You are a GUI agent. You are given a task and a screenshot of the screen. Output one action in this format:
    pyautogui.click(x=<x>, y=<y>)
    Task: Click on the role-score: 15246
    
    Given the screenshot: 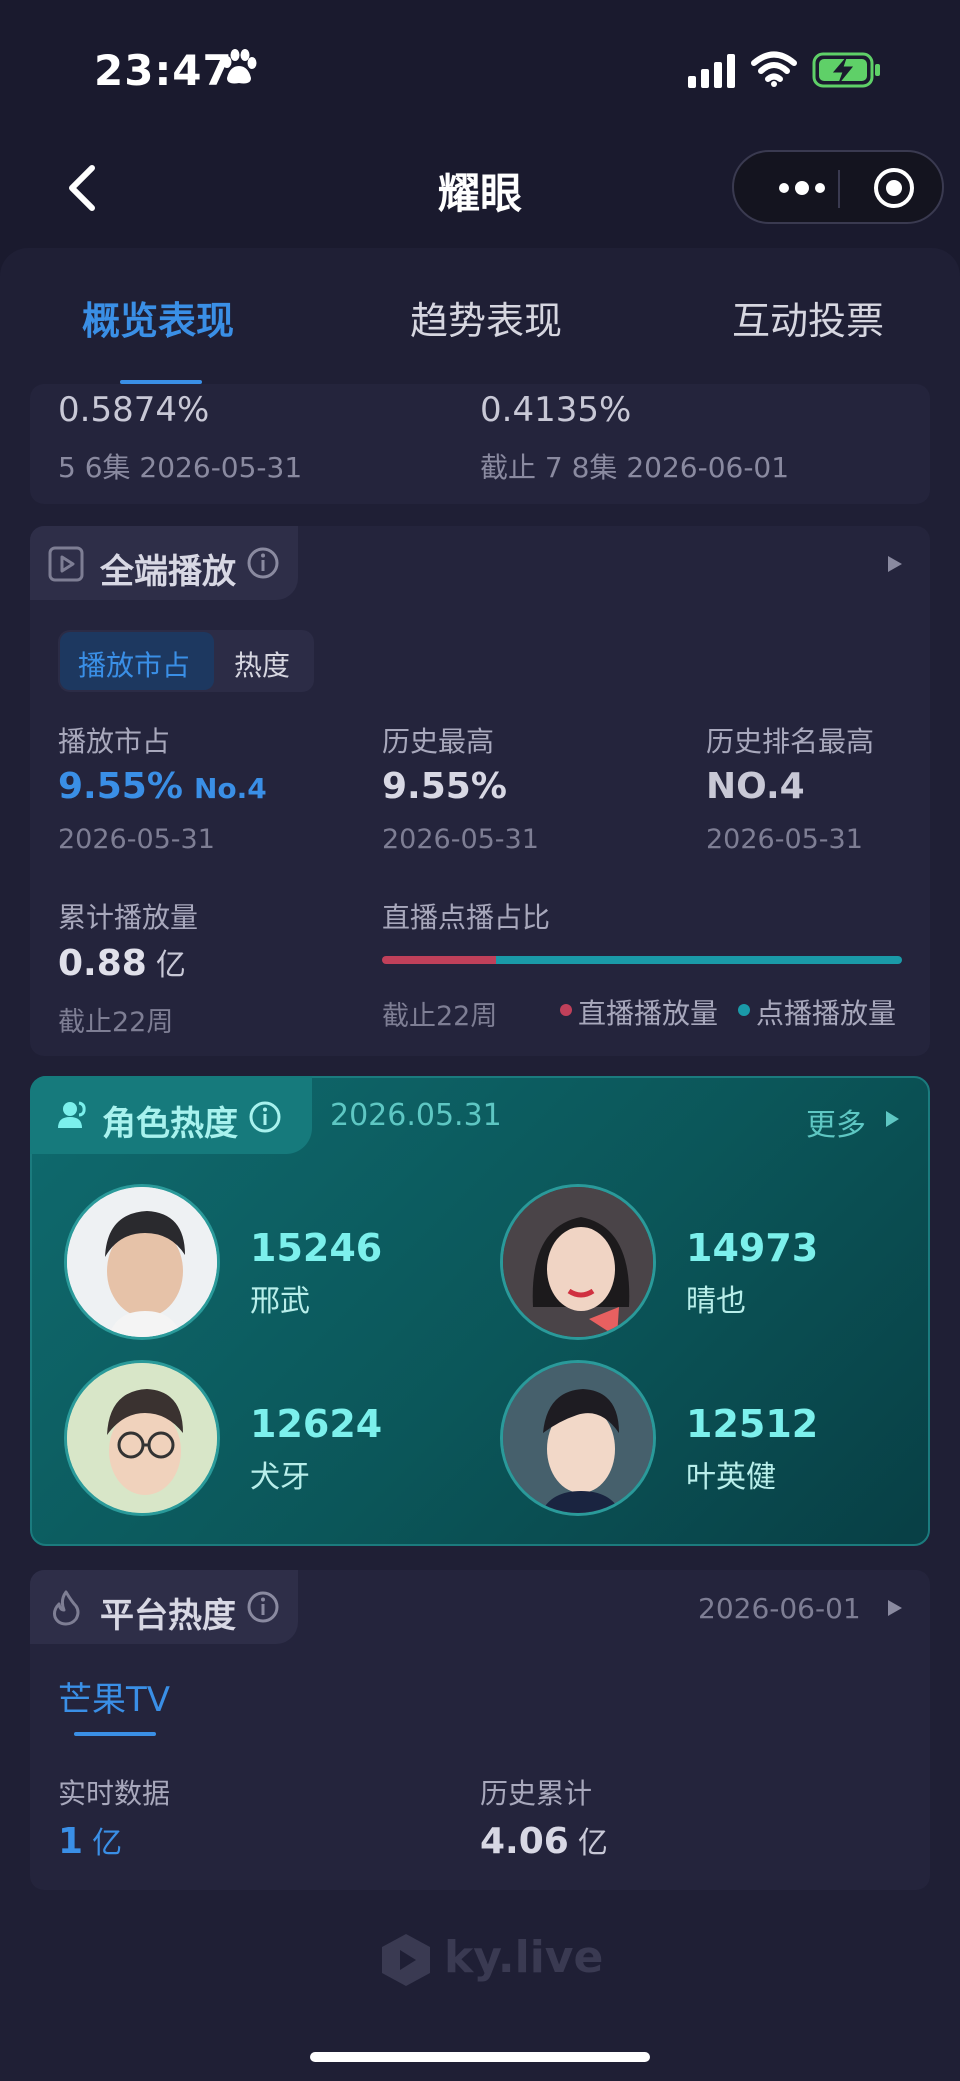 What is the action you would take?
    pyautogui.click(x=316, y=1248)
    